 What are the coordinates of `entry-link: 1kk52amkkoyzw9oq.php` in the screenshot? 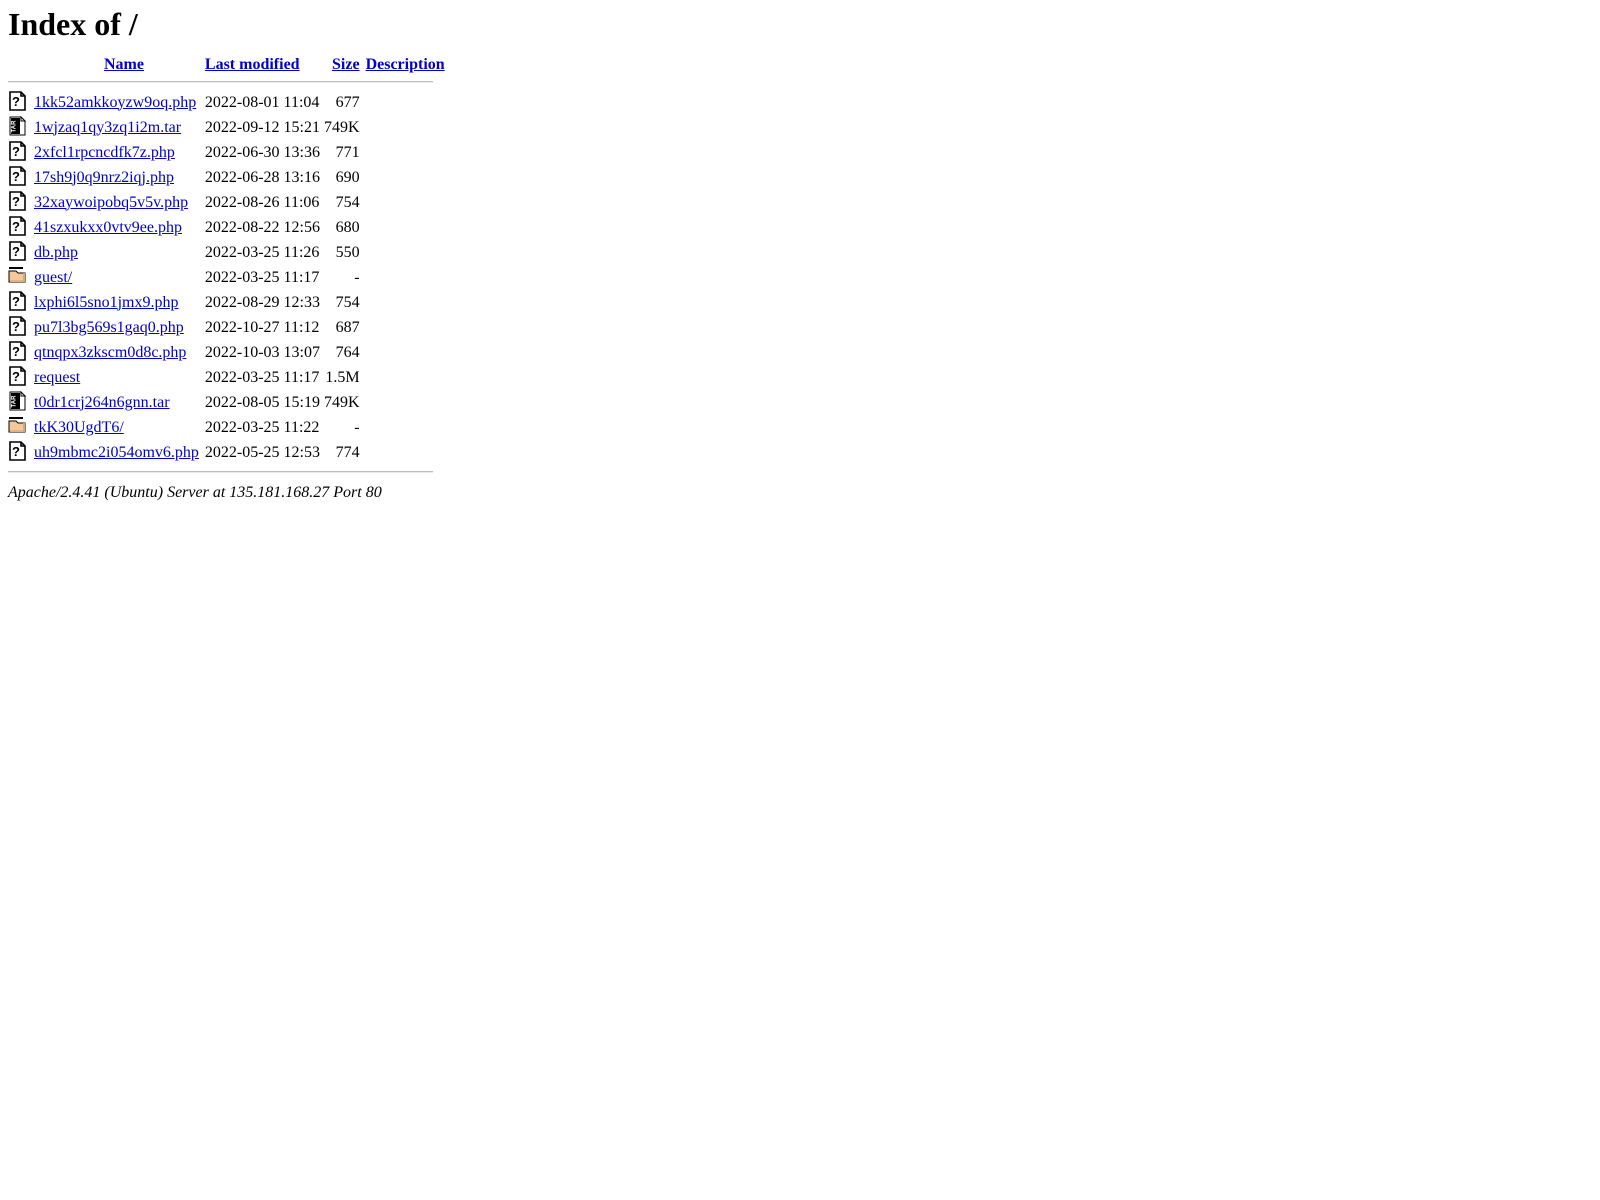 It's located at (115, 102).